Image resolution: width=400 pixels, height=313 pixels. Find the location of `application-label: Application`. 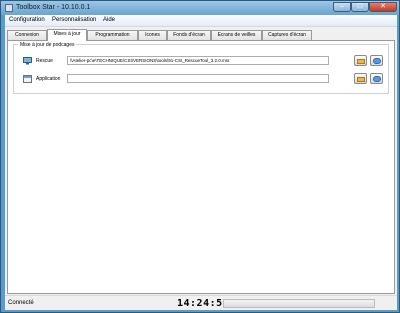

application-label: Application is located at coordinates (48, 79).